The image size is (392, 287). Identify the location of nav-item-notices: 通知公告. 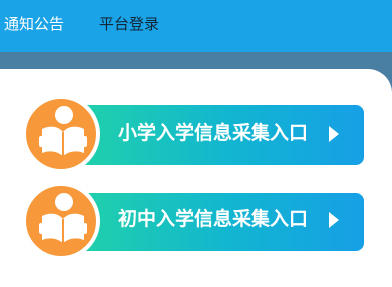
(34, 24).